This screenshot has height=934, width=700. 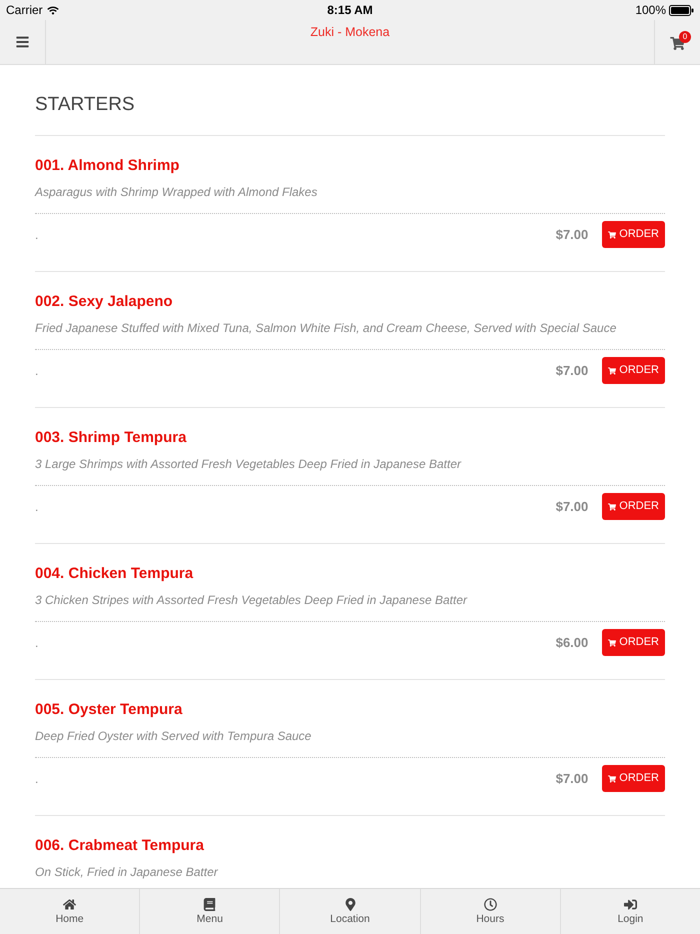 What do you see at coordinates (85, 105) in the screenshot?
I see `section-heading: STARTERS` at bounding box center [85, 105].